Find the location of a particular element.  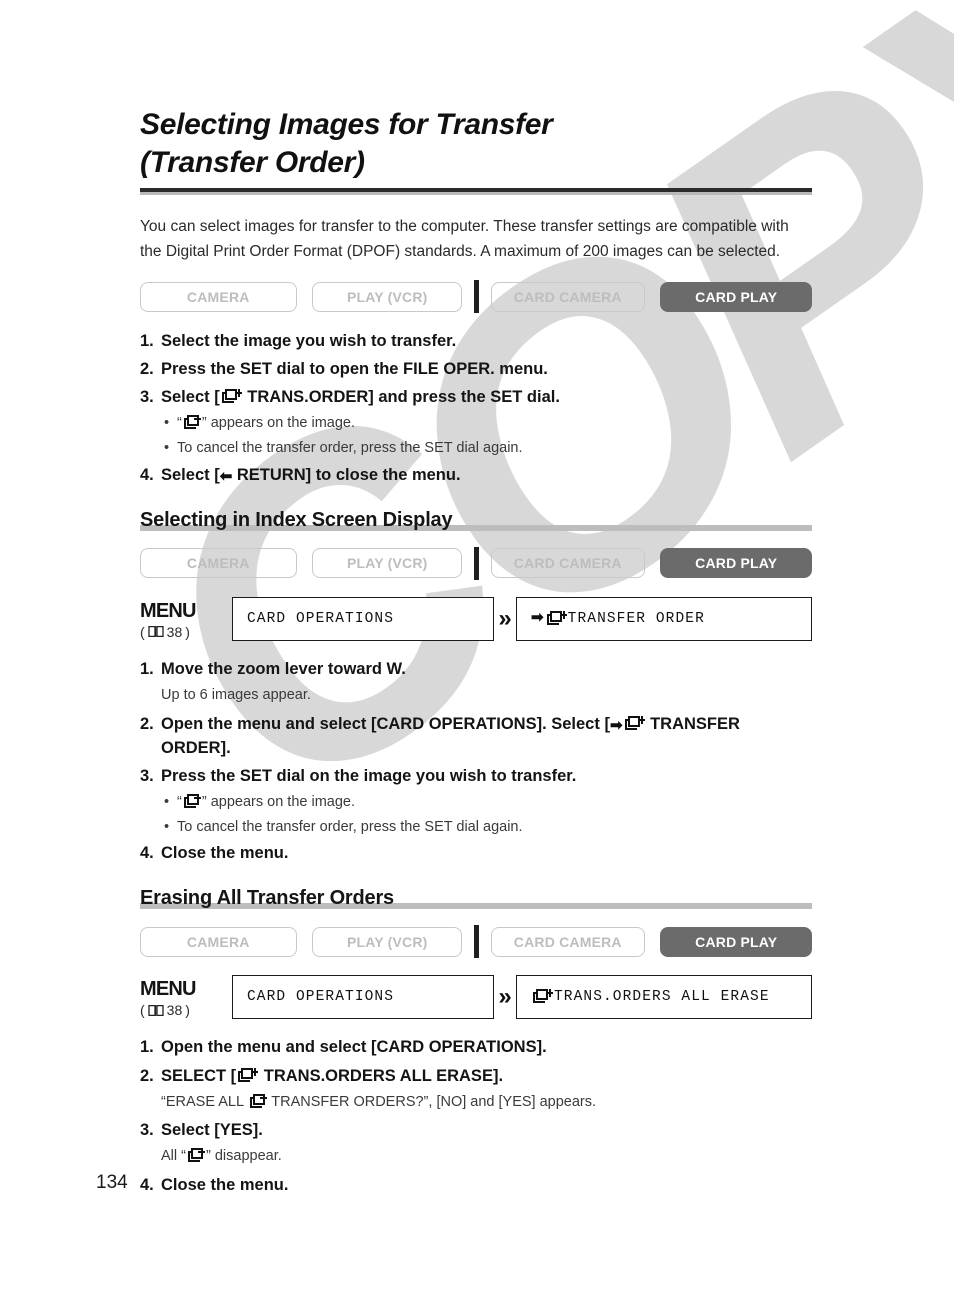

step-text: SELECT [ TRANS.ORDERS ALL ERASE]. is located at coordinates (486, 1076).